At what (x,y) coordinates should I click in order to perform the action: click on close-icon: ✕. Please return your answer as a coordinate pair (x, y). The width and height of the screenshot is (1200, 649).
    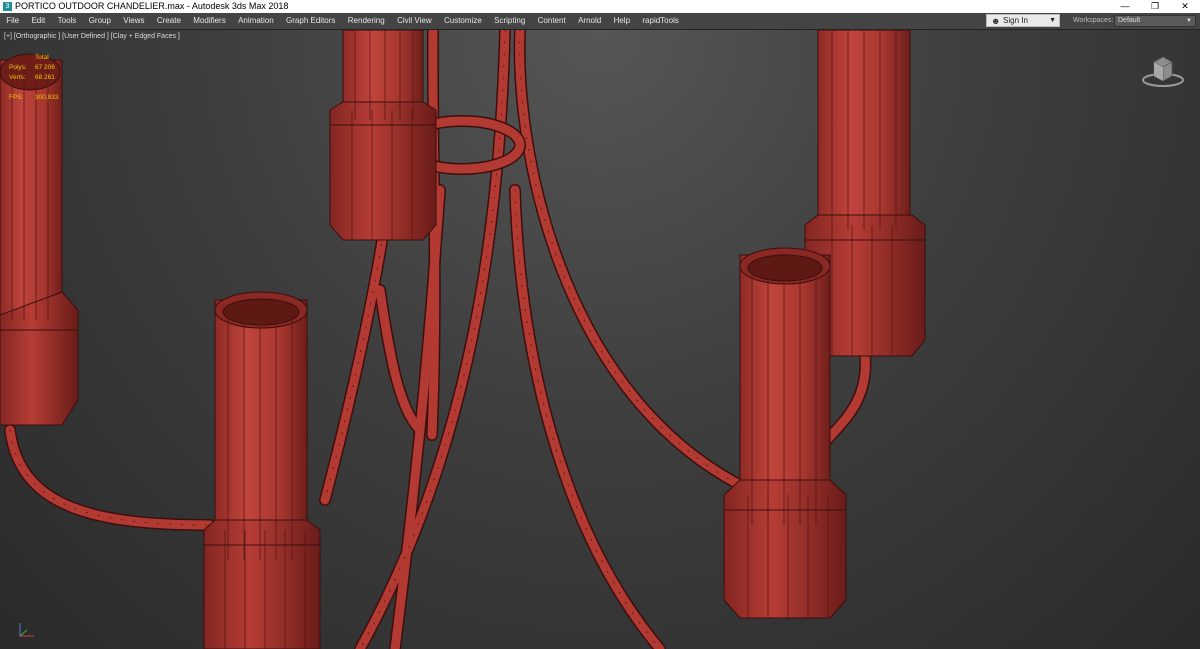
    Looking at the image, I should click on (1185, 6).